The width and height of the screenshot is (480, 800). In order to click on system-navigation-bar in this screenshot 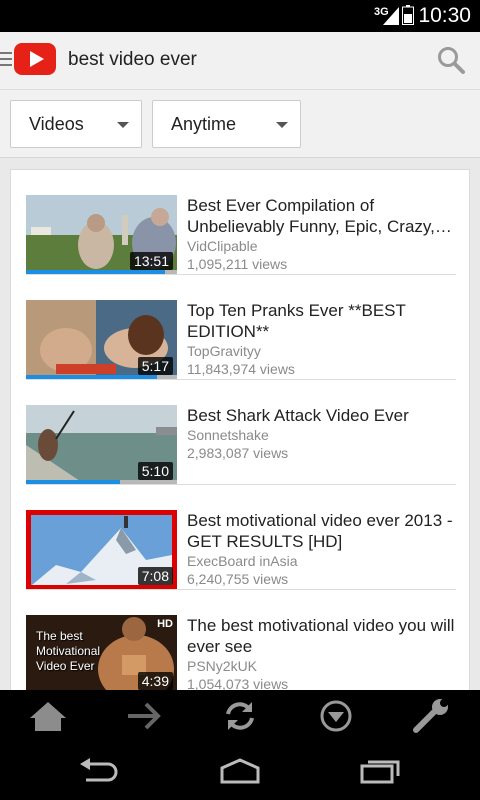, I will do `click(240, 771)`.